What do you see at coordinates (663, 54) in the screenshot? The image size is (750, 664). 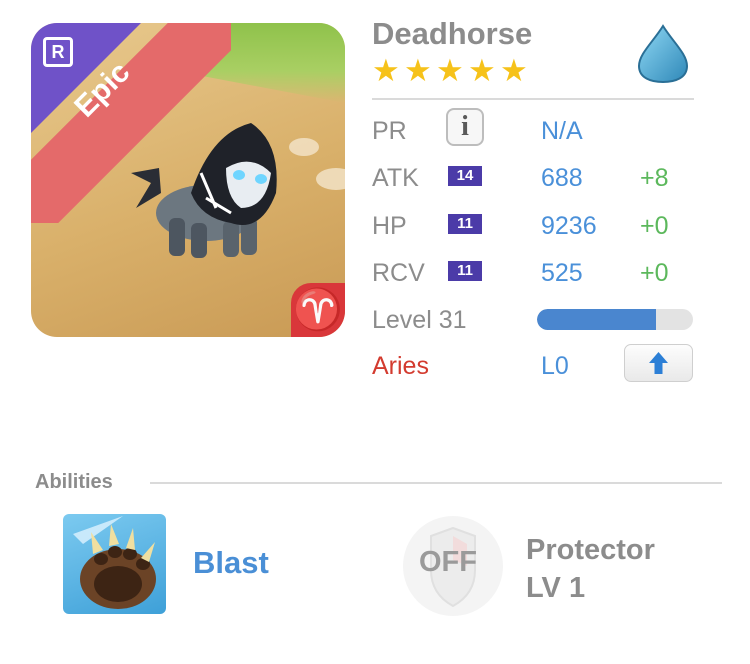 I see `water-drop-icon` at bounding box center [663, 54].